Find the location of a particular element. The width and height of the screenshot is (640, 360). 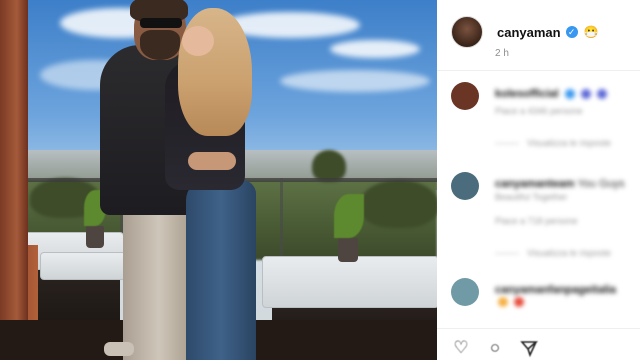

comment-likes: Piace a 718 persone is located at coordinates (536, 221).